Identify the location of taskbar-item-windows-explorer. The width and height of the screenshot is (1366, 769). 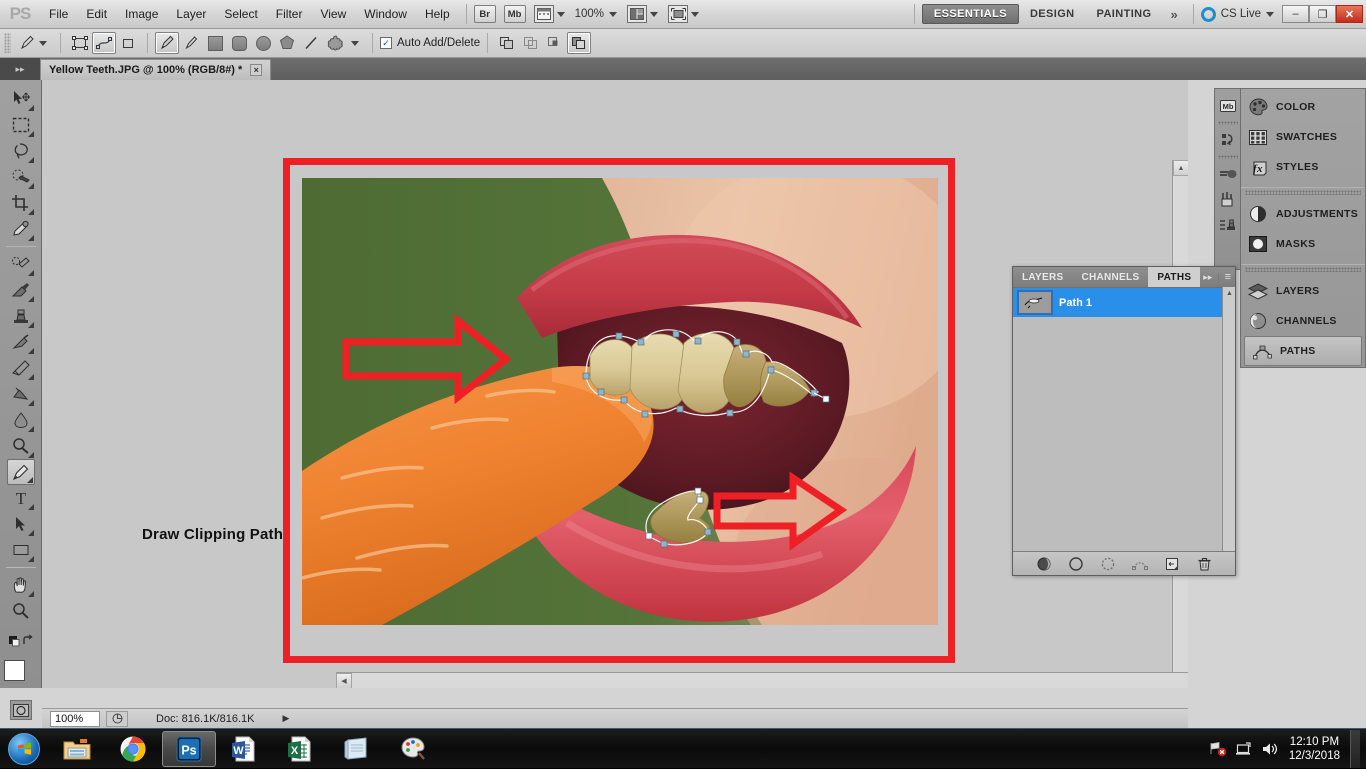
(77, 749).